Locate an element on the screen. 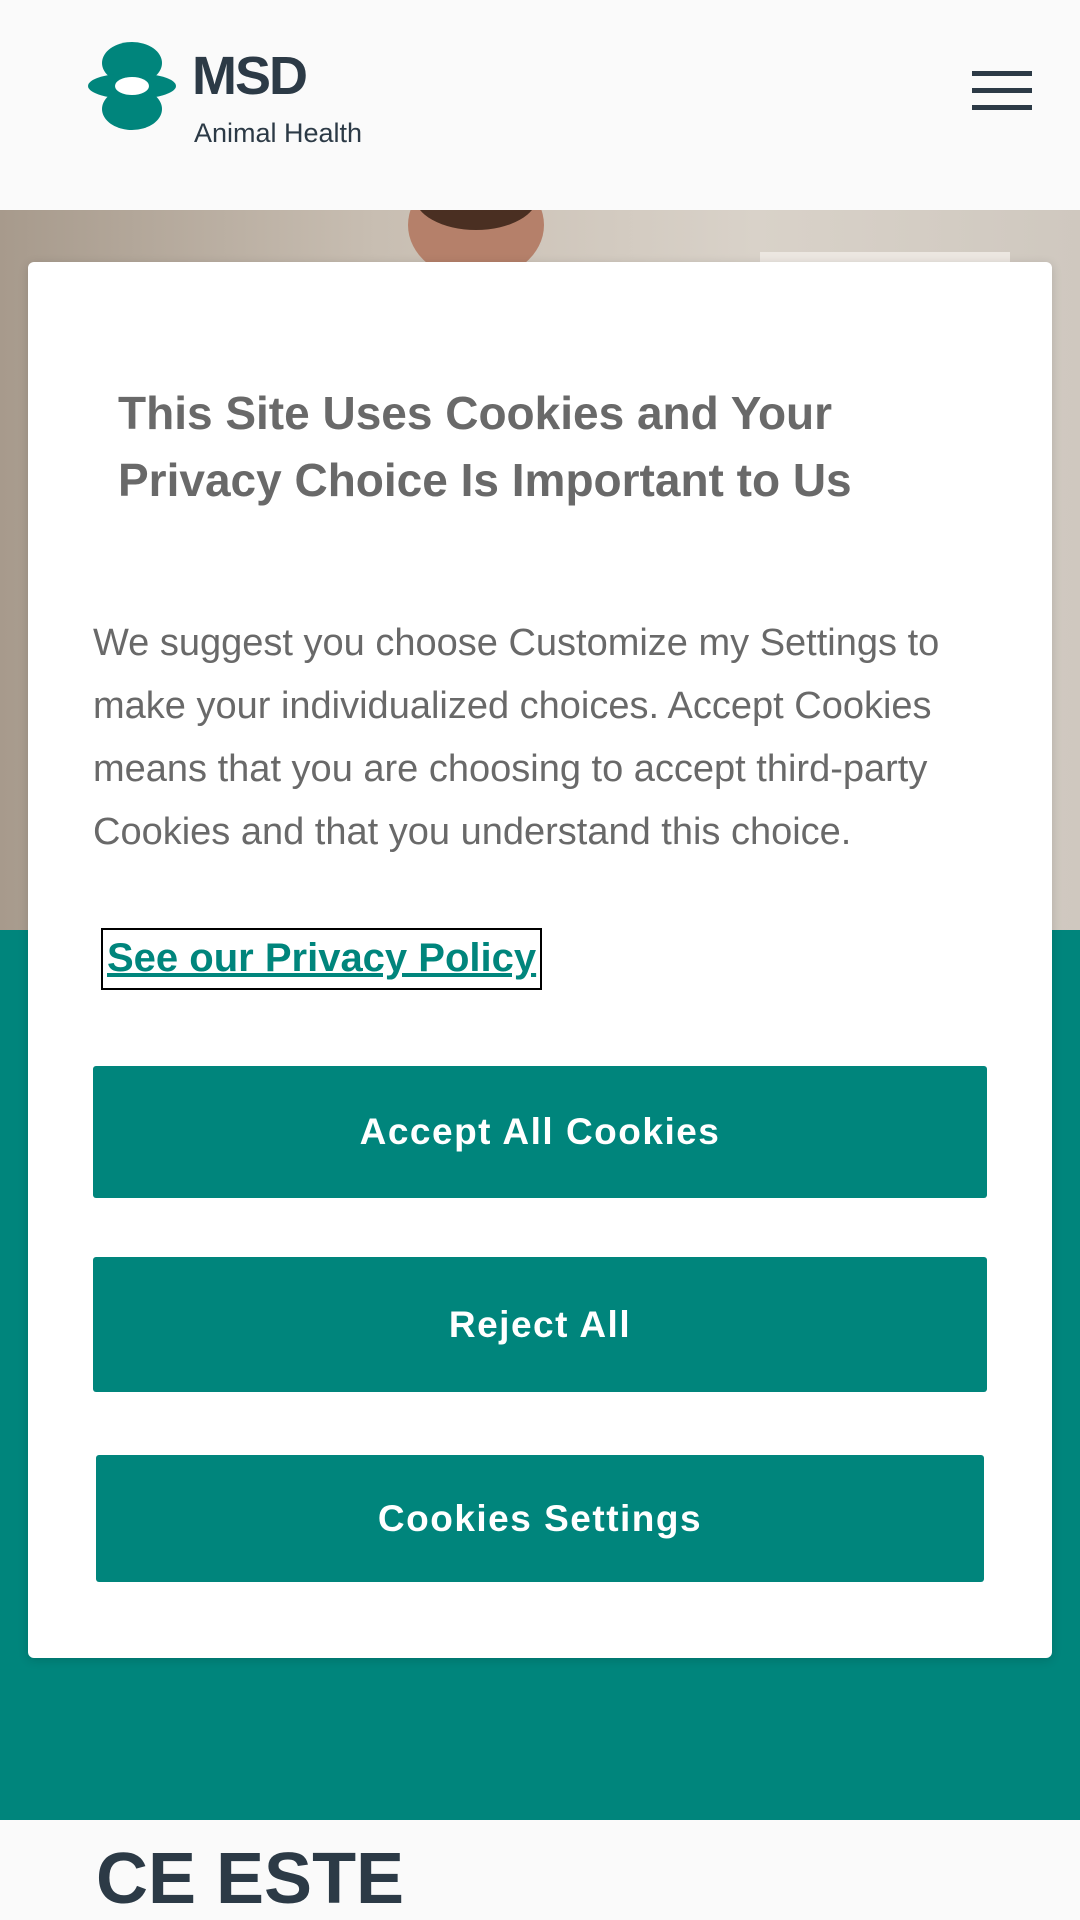 This screenshot has width=1080, height=1920. msd-logo: MSD Animal Health is located at coordinates (243, 95).